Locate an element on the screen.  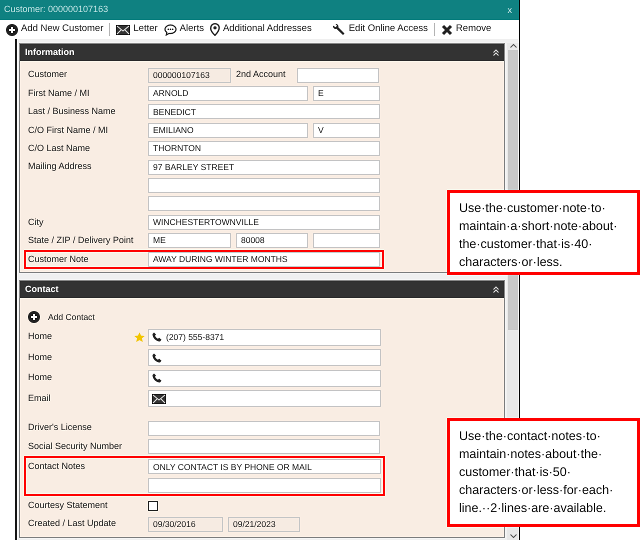
window-title: Customer: 000000107163 is located at coordinates (56, 9).